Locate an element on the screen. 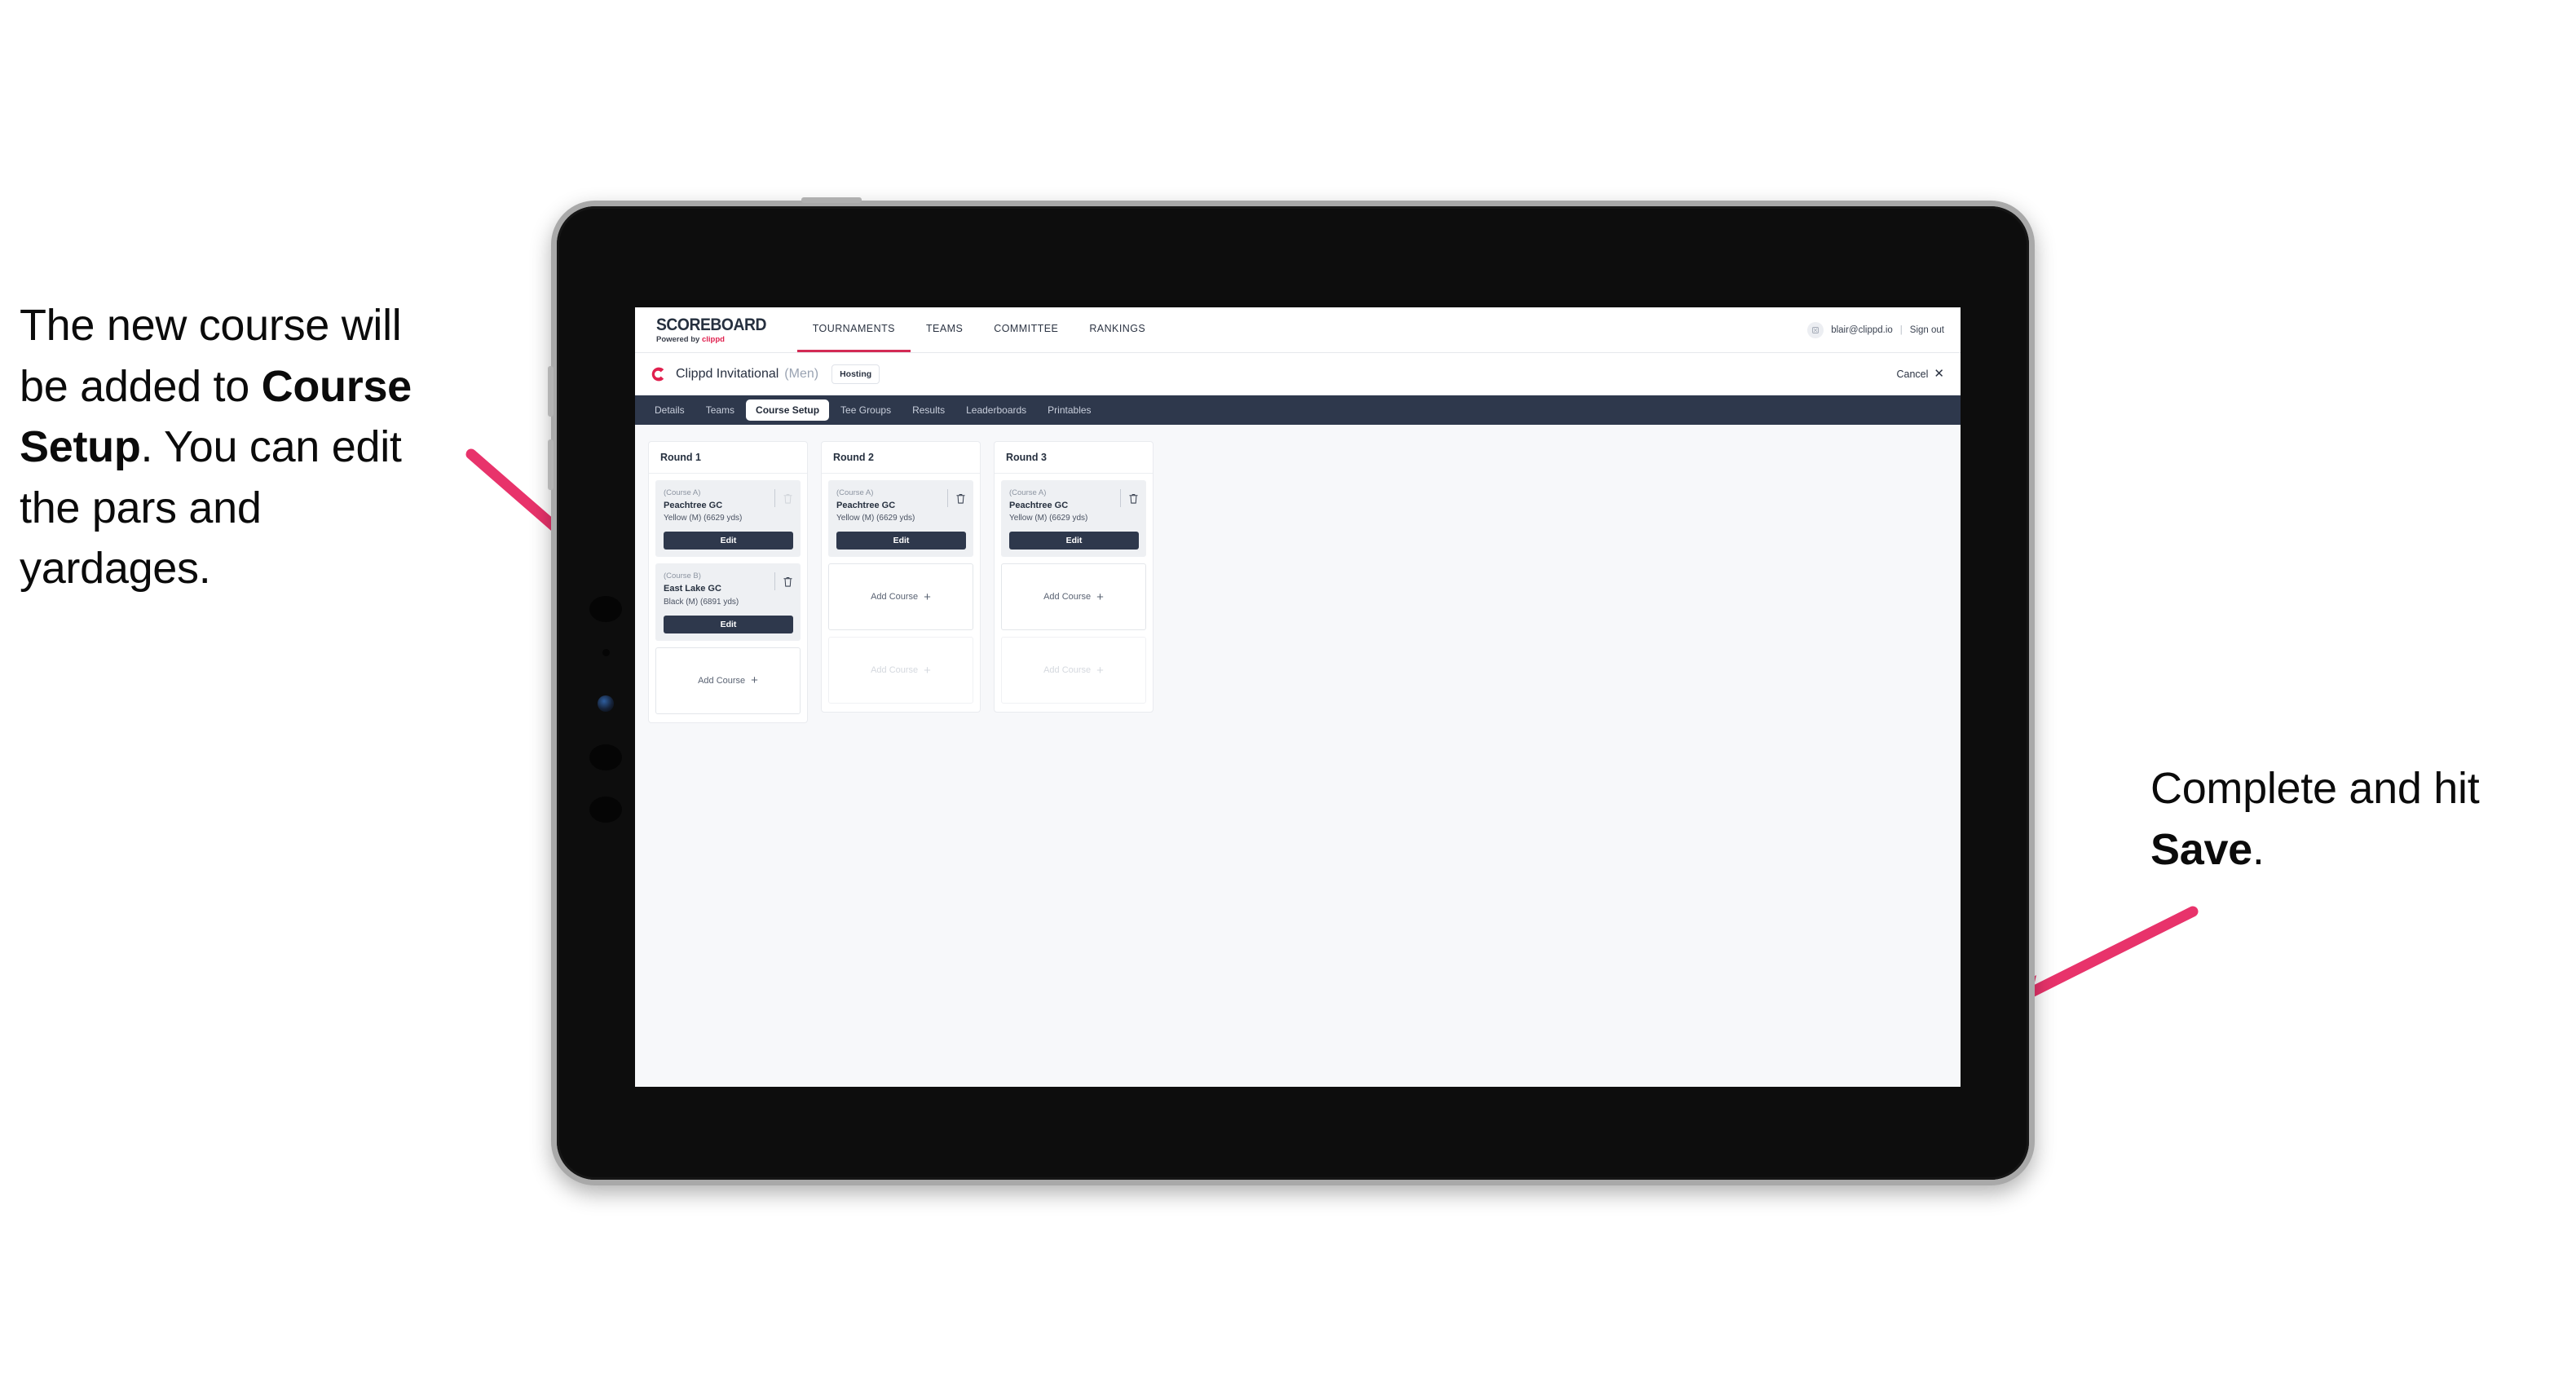  close-x-icon: ✕ is located at coordinates (1939, 374).